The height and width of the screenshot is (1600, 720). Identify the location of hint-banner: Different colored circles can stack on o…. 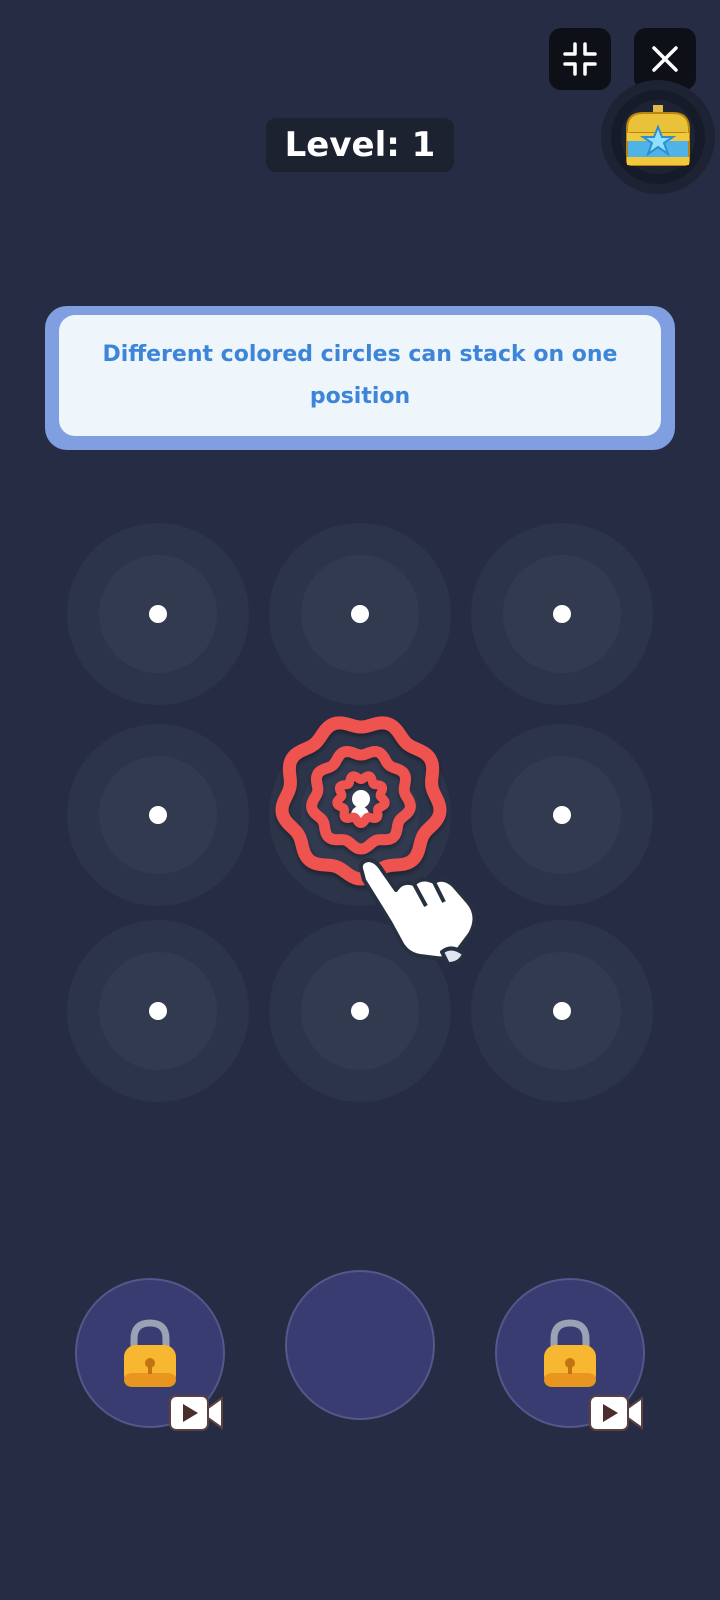
(360, 378).